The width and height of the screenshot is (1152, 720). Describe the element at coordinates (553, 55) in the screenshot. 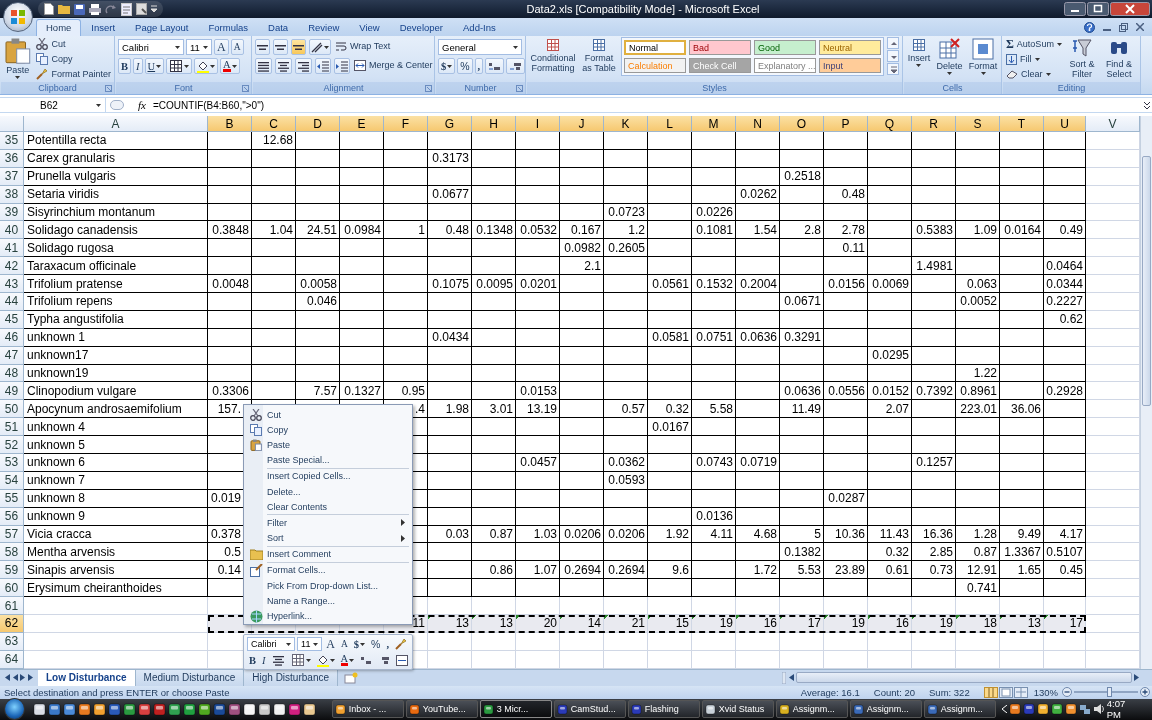

I see `conditional-formatting-button: Conditional Formatting` at that location.